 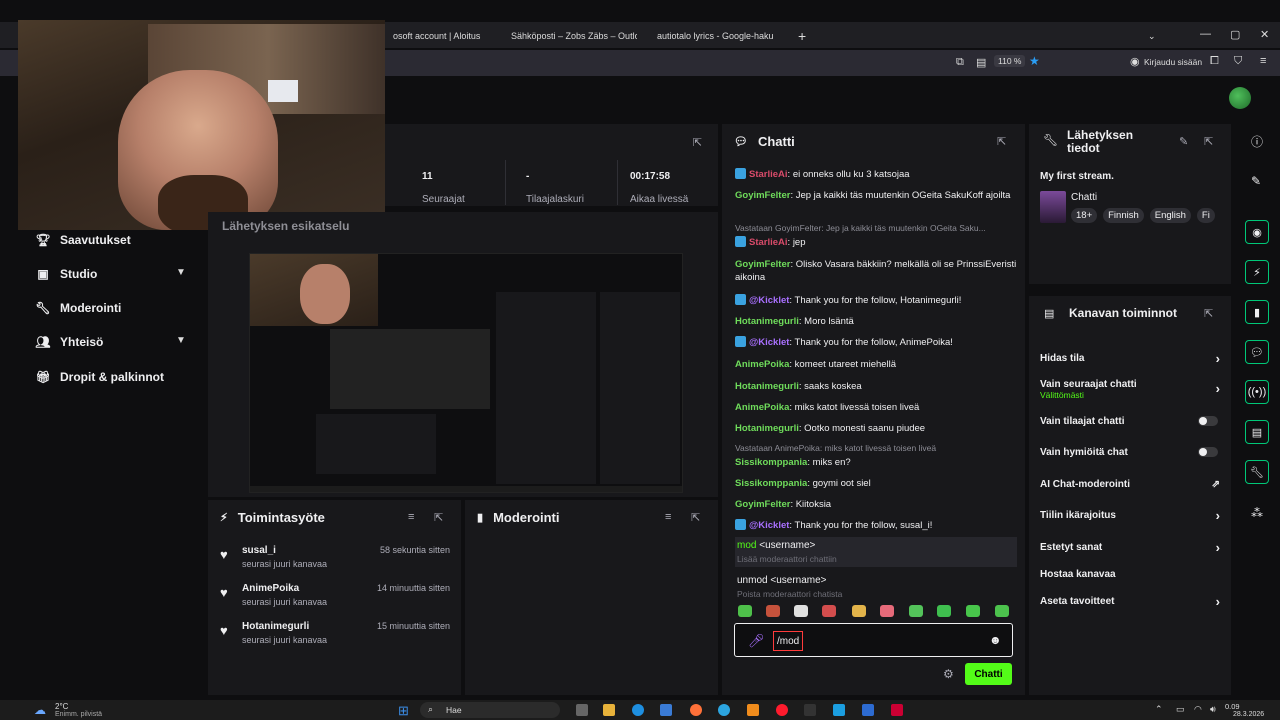 What do you see at coordinates (782, 710) in the screenshot?
I see `opera-icon` at bounding box center [782, 710].